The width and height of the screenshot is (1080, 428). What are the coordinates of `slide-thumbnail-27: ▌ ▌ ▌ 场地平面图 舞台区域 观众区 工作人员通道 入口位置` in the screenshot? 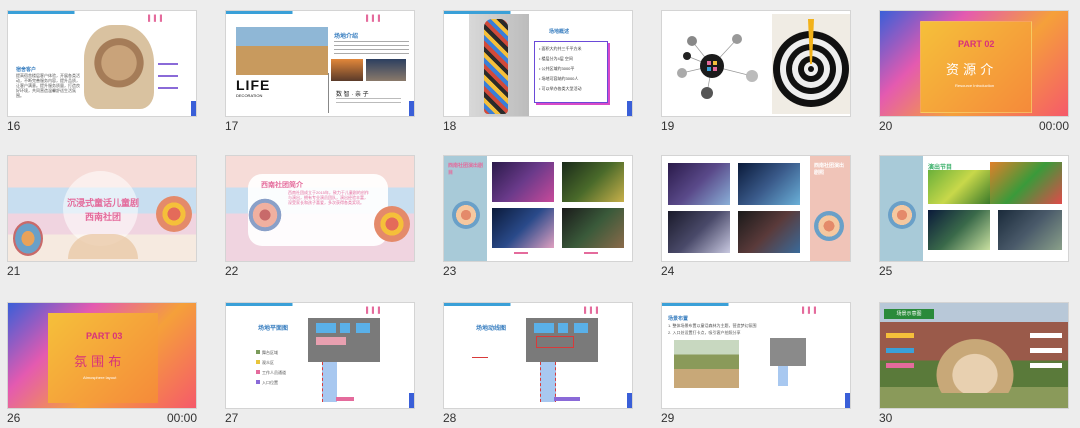 It's located at (320, 355).